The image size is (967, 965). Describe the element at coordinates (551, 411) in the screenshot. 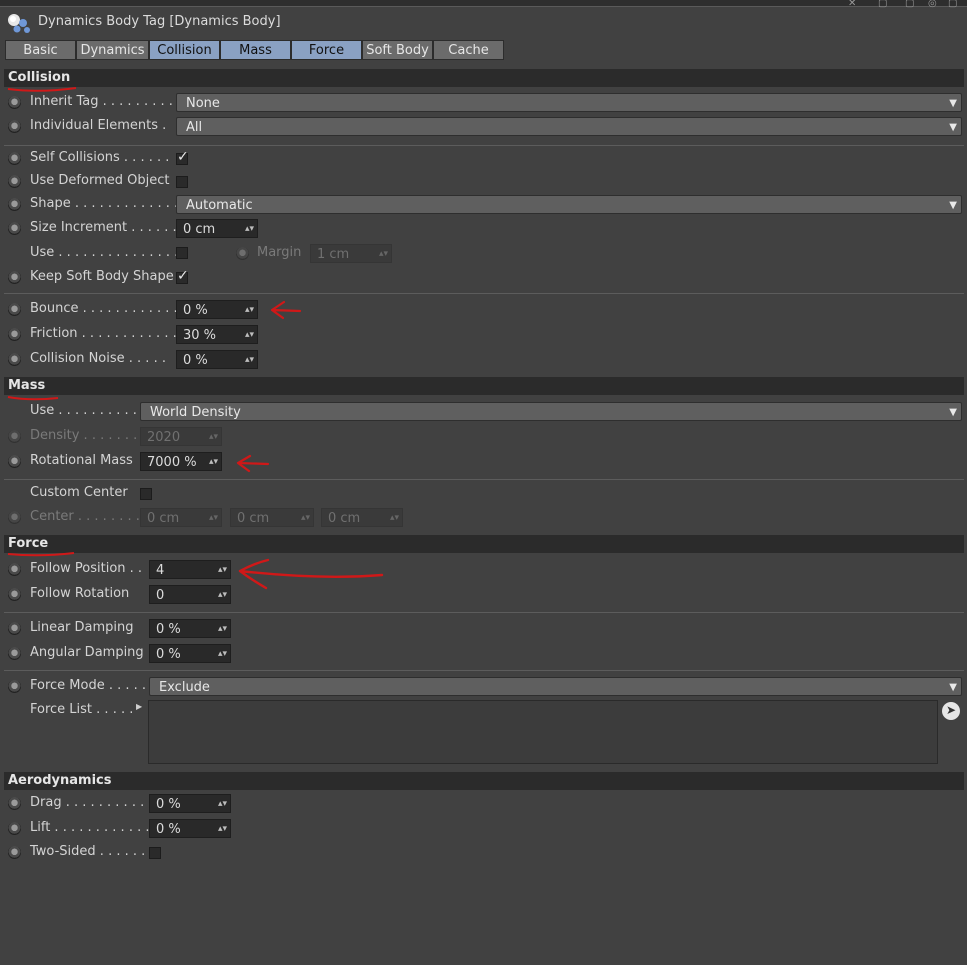

I see `mass-use-dropdown: World Density ▼` at that location.